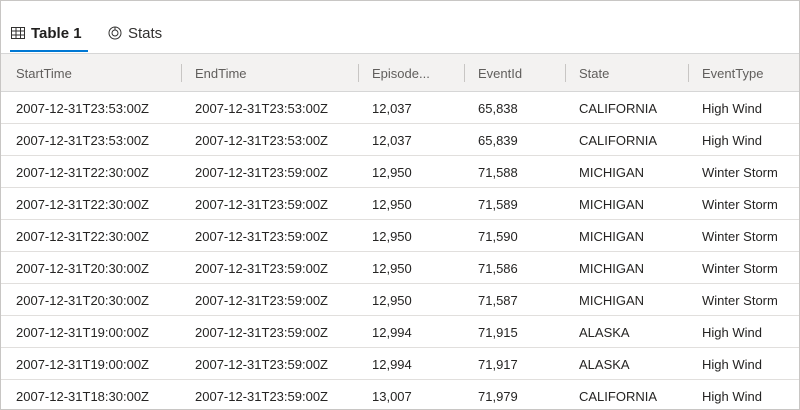  What do you see at coordinates (498, 172) in the screenshot?
I see `cell-eventid: 71,588` at bounding box center [498, 172].